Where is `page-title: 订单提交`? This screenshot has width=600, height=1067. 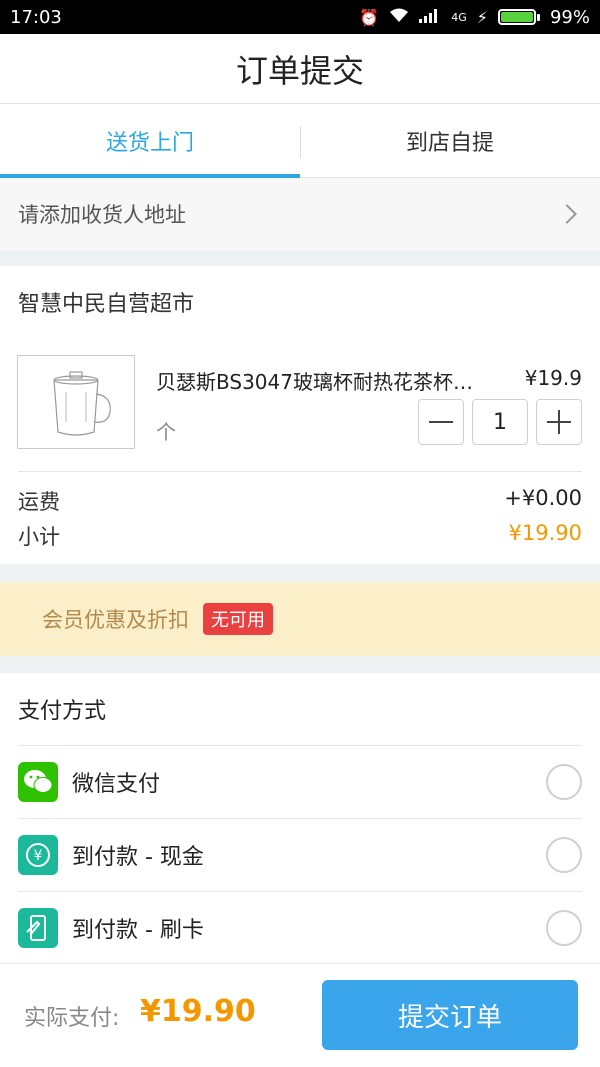
page-title: 订单提交 is located at coordinates (299, 70).